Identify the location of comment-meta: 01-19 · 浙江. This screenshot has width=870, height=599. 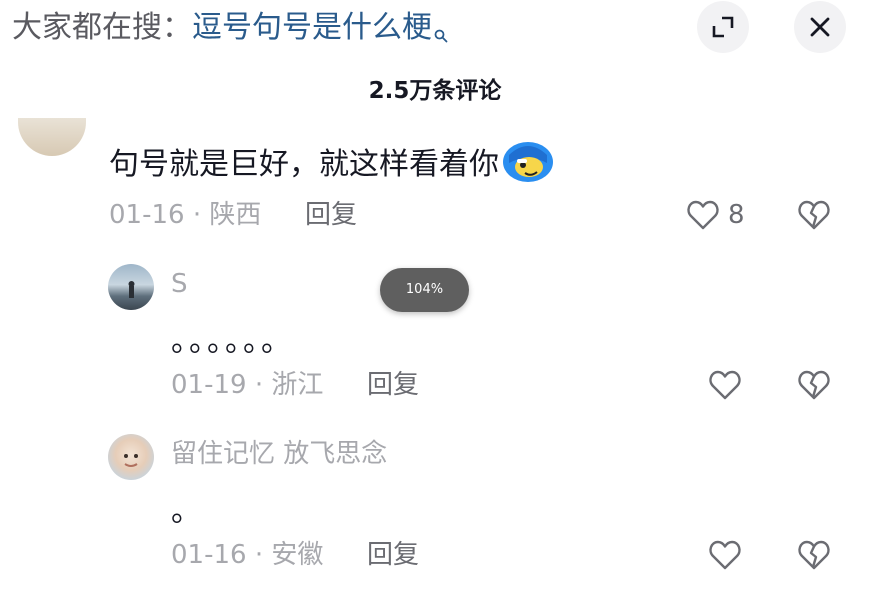
(247, 385).